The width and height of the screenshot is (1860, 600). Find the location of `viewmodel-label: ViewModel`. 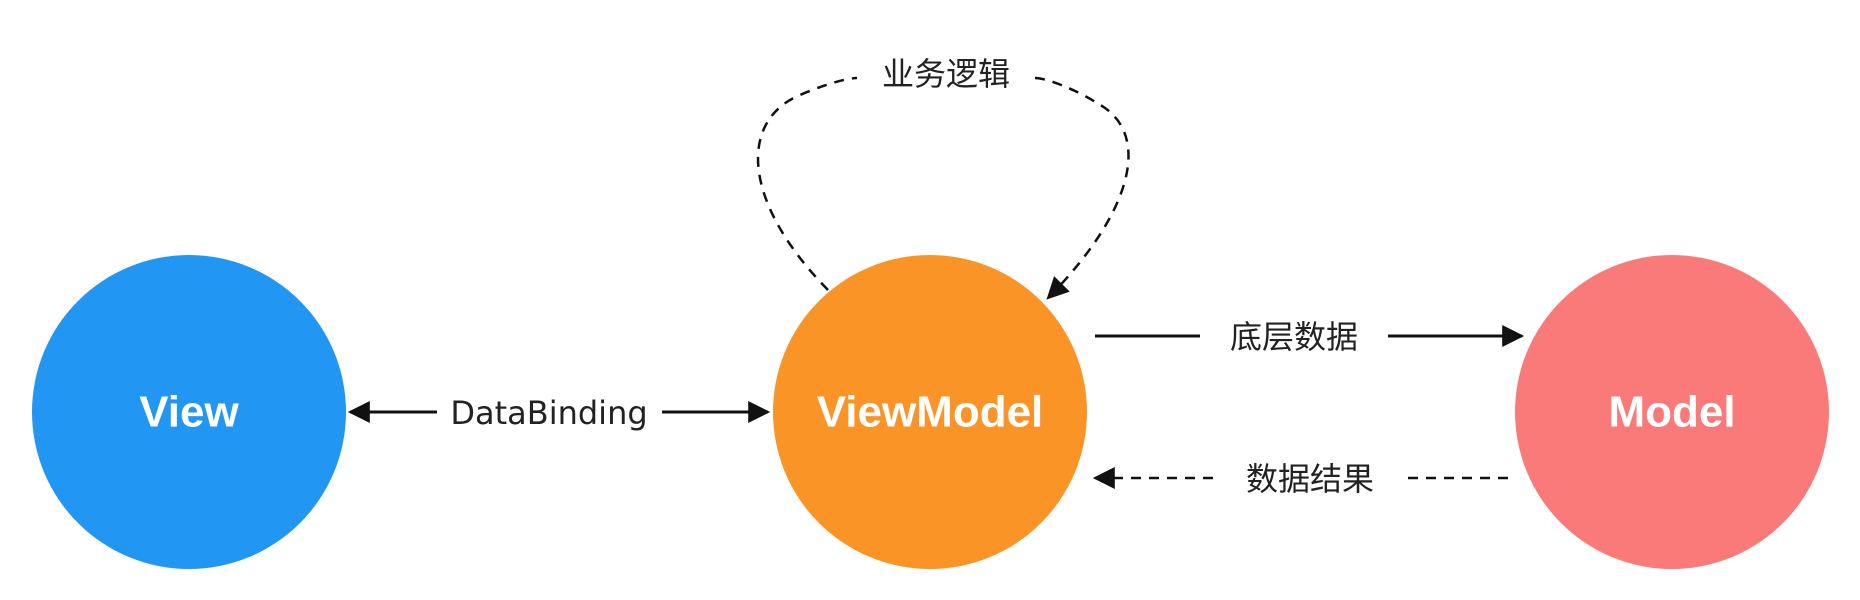

viewmodel-label: ViewModel is located at coordinates (930, 412).